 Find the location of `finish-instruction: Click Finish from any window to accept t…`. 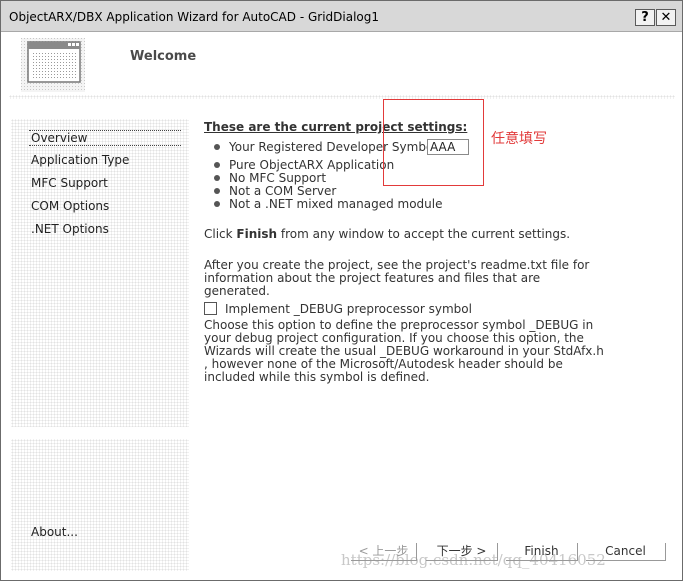

finish-instruction: Click Finish from any window to accept t… is located at coordinates (404, 234).